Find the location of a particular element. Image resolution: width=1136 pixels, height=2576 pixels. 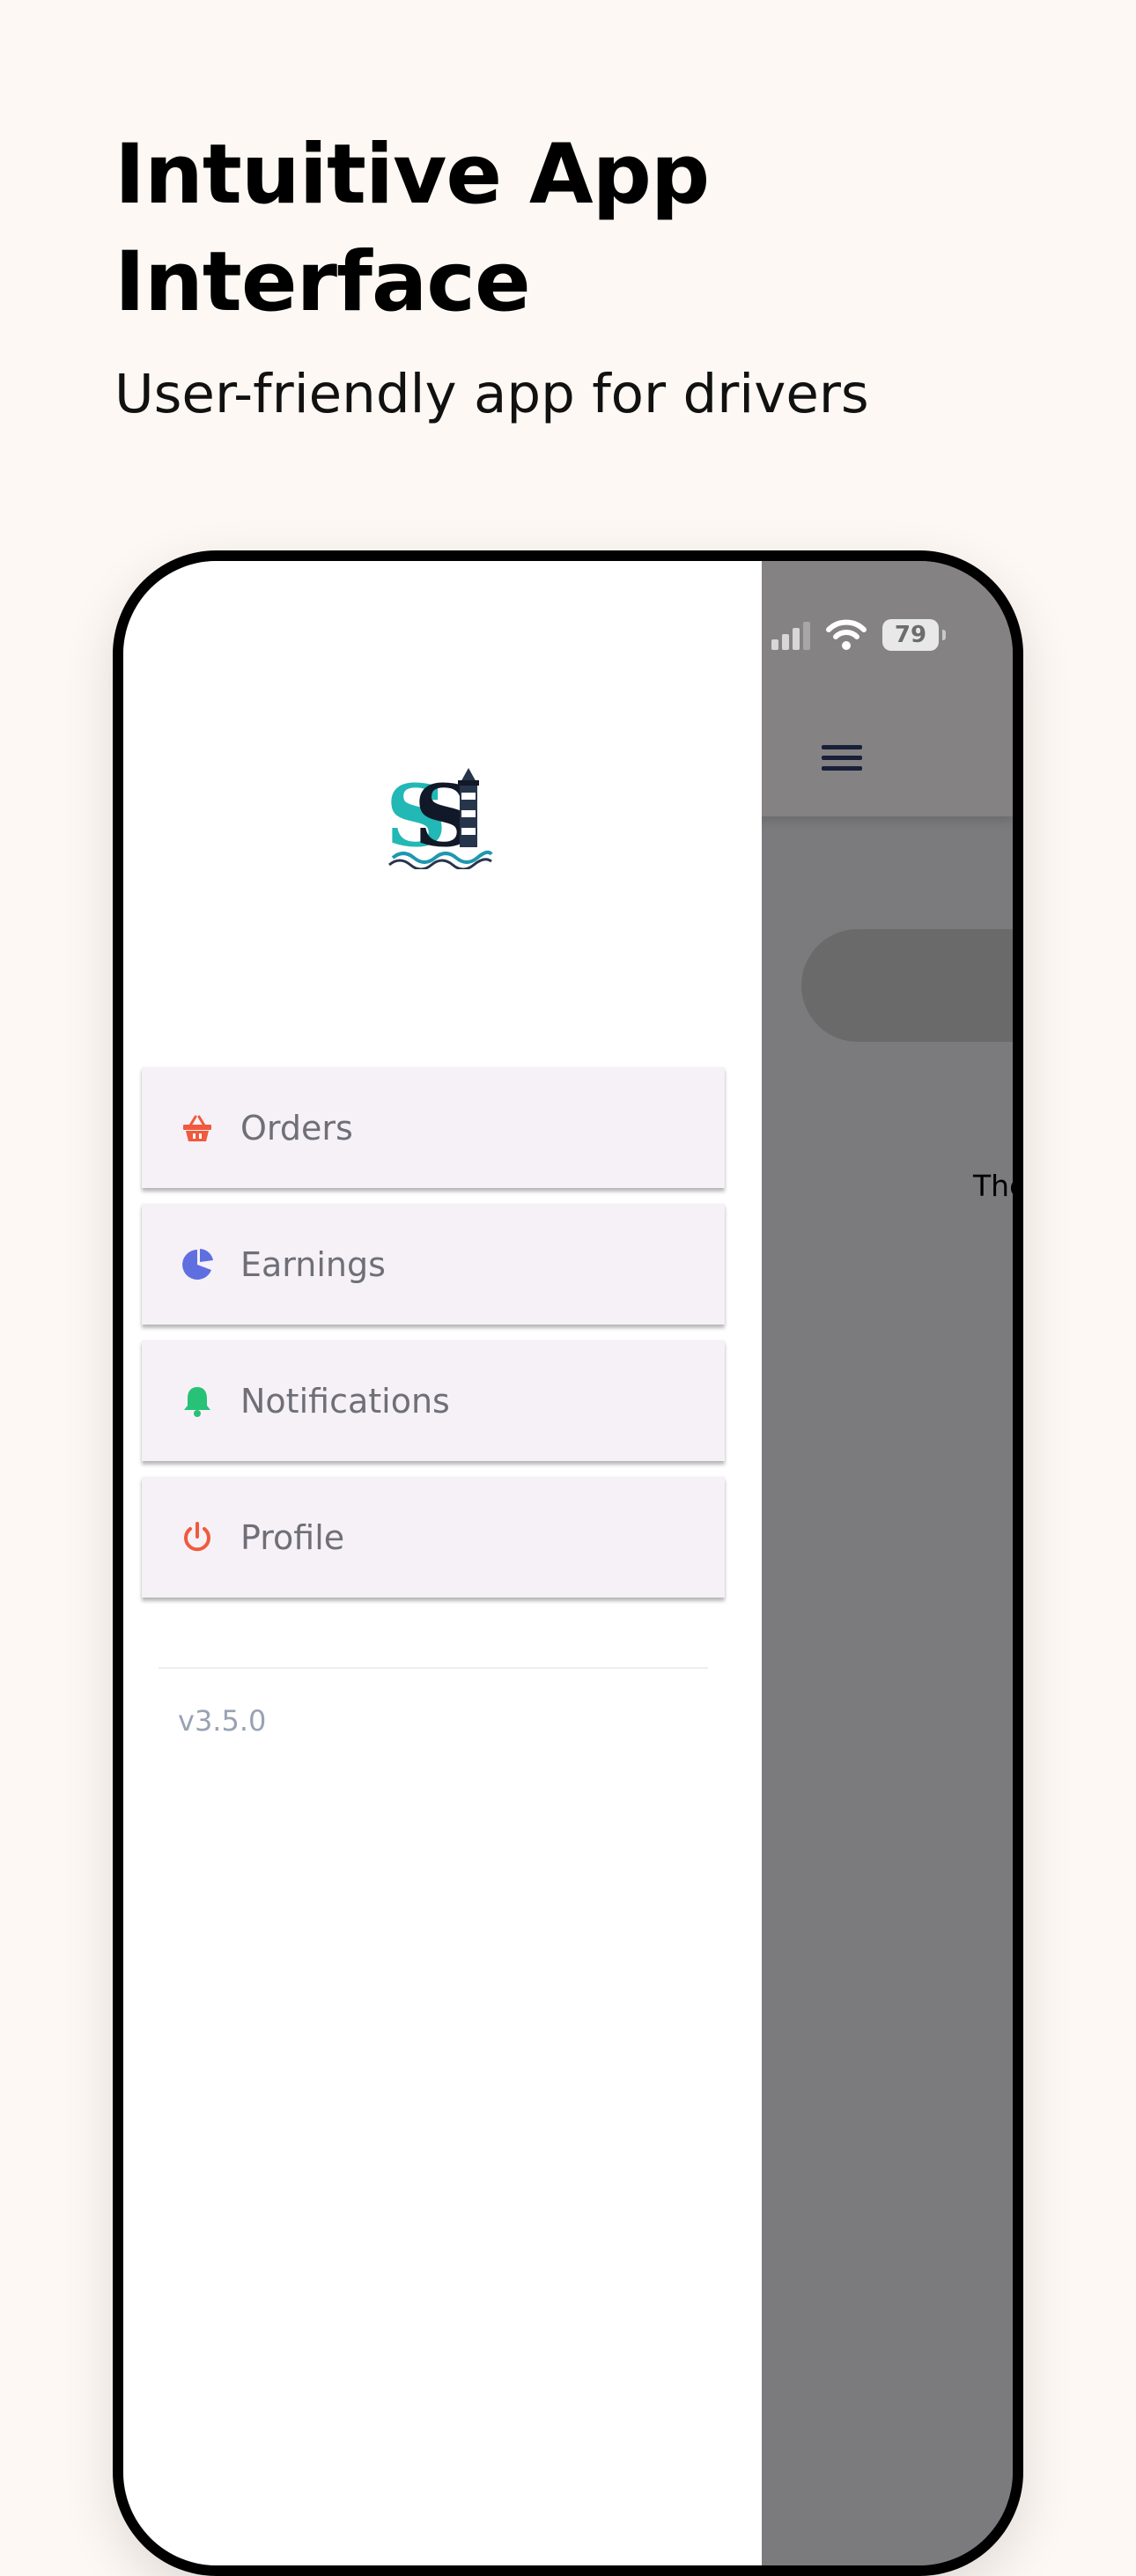

drawer-item-label: Orders is located at coordinates (296, 1128).